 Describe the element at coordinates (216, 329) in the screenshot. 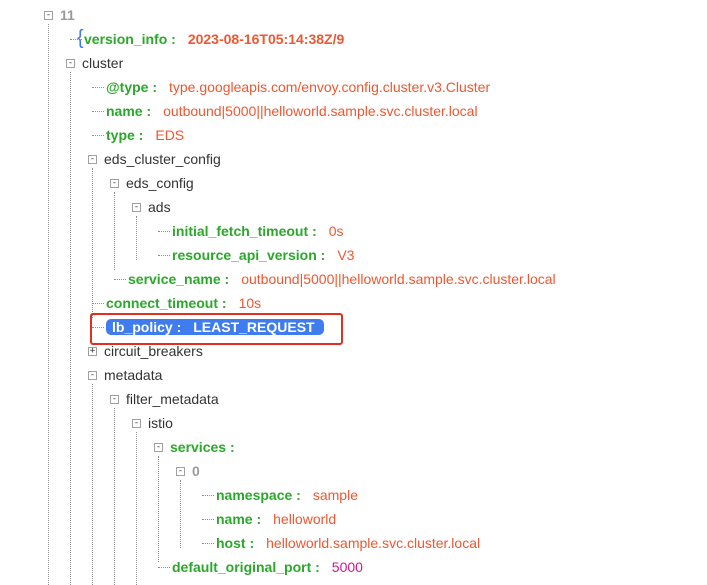

I see `highlight-box` at that location.